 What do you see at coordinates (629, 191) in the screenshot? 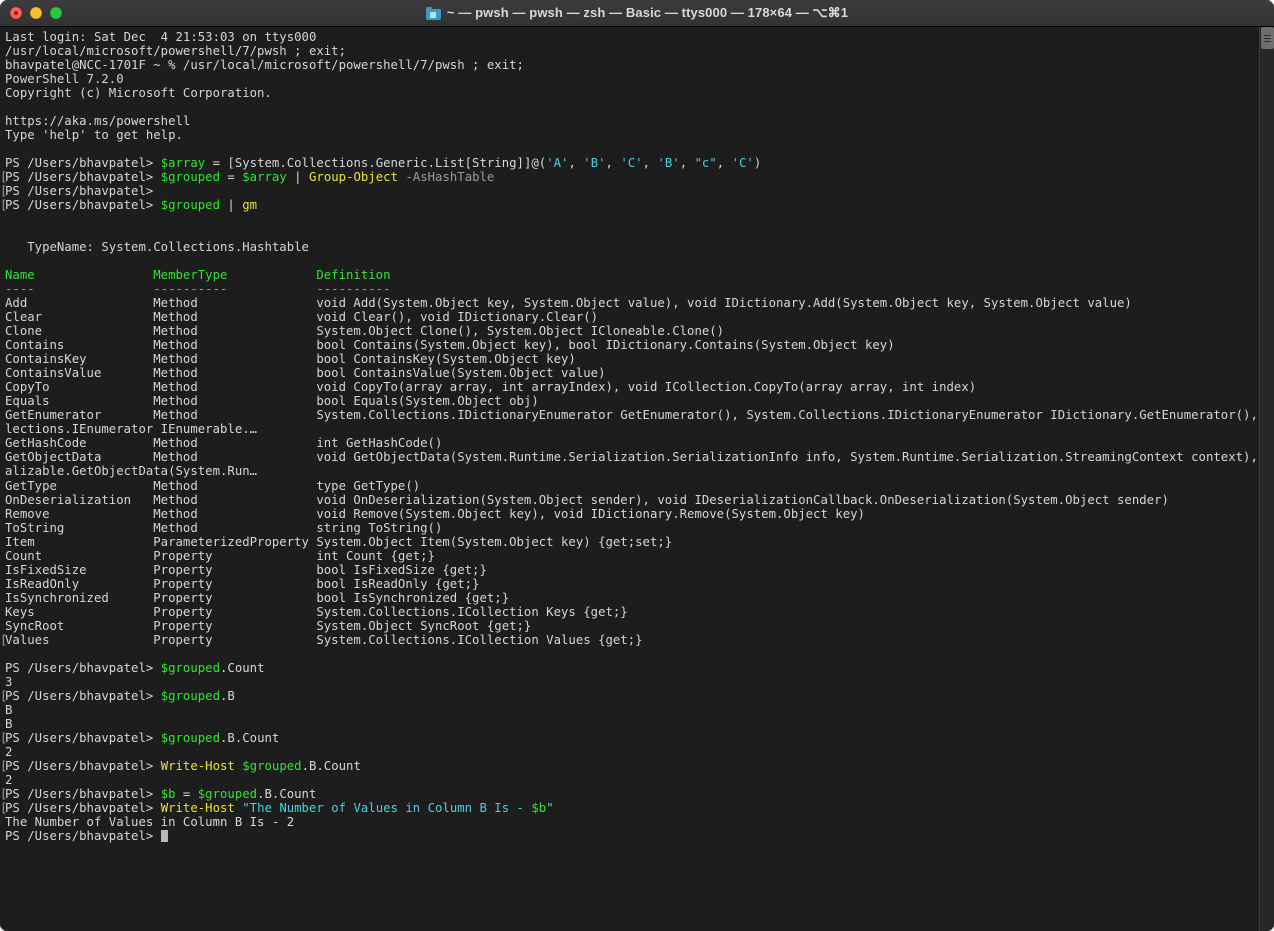
I see `terminal-line: []PS /Users/bhavpatel>` at bounding box center [629, 191].